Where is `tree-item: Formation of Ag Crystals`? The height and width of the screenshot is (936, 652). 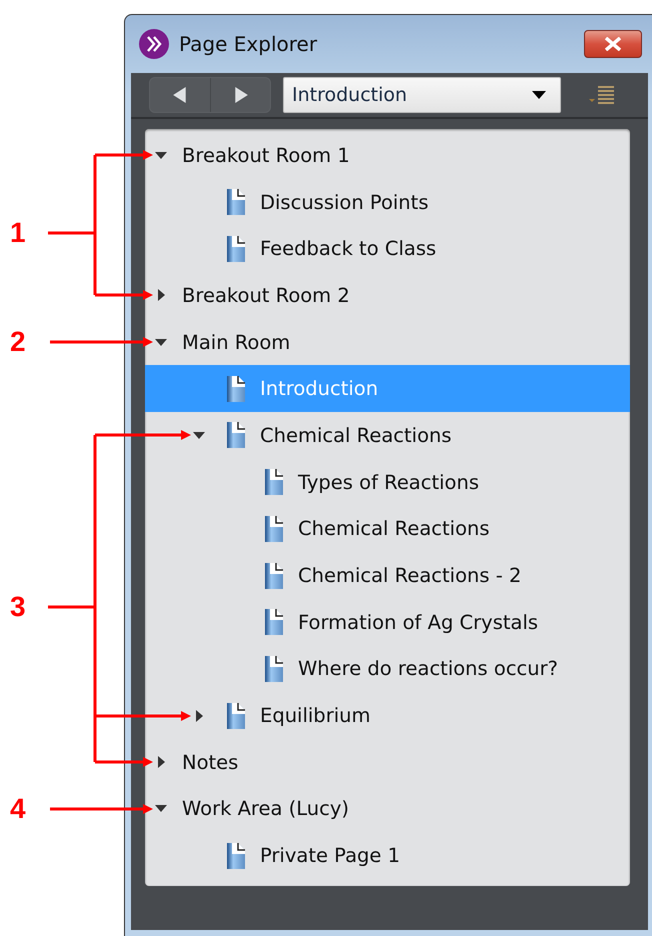
tree-item: Formation of Ag Crystals is located at coordinates (387, 622).